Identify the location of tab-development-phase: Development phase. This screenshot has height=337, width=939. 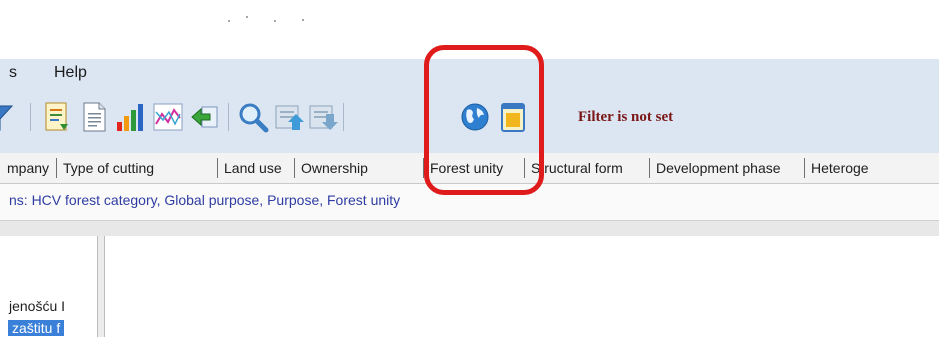
(718, 168).